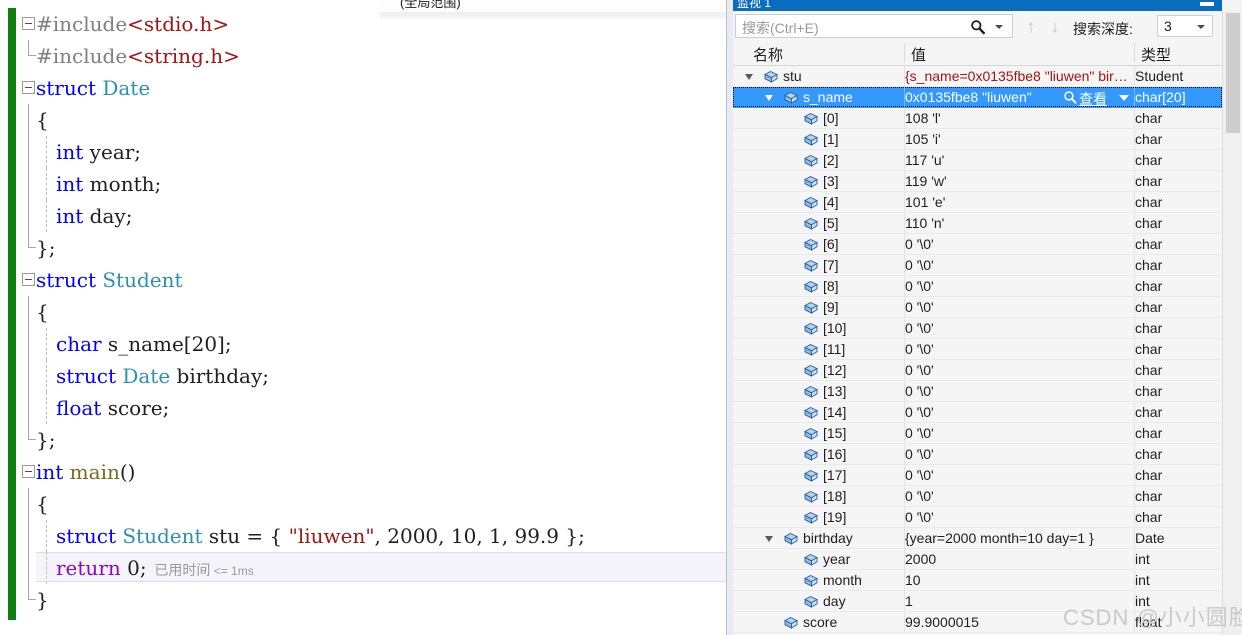 This screenshot has width=1242, height=635. I want to click on code-line: #include<stdio.h>, so click(366, 24).